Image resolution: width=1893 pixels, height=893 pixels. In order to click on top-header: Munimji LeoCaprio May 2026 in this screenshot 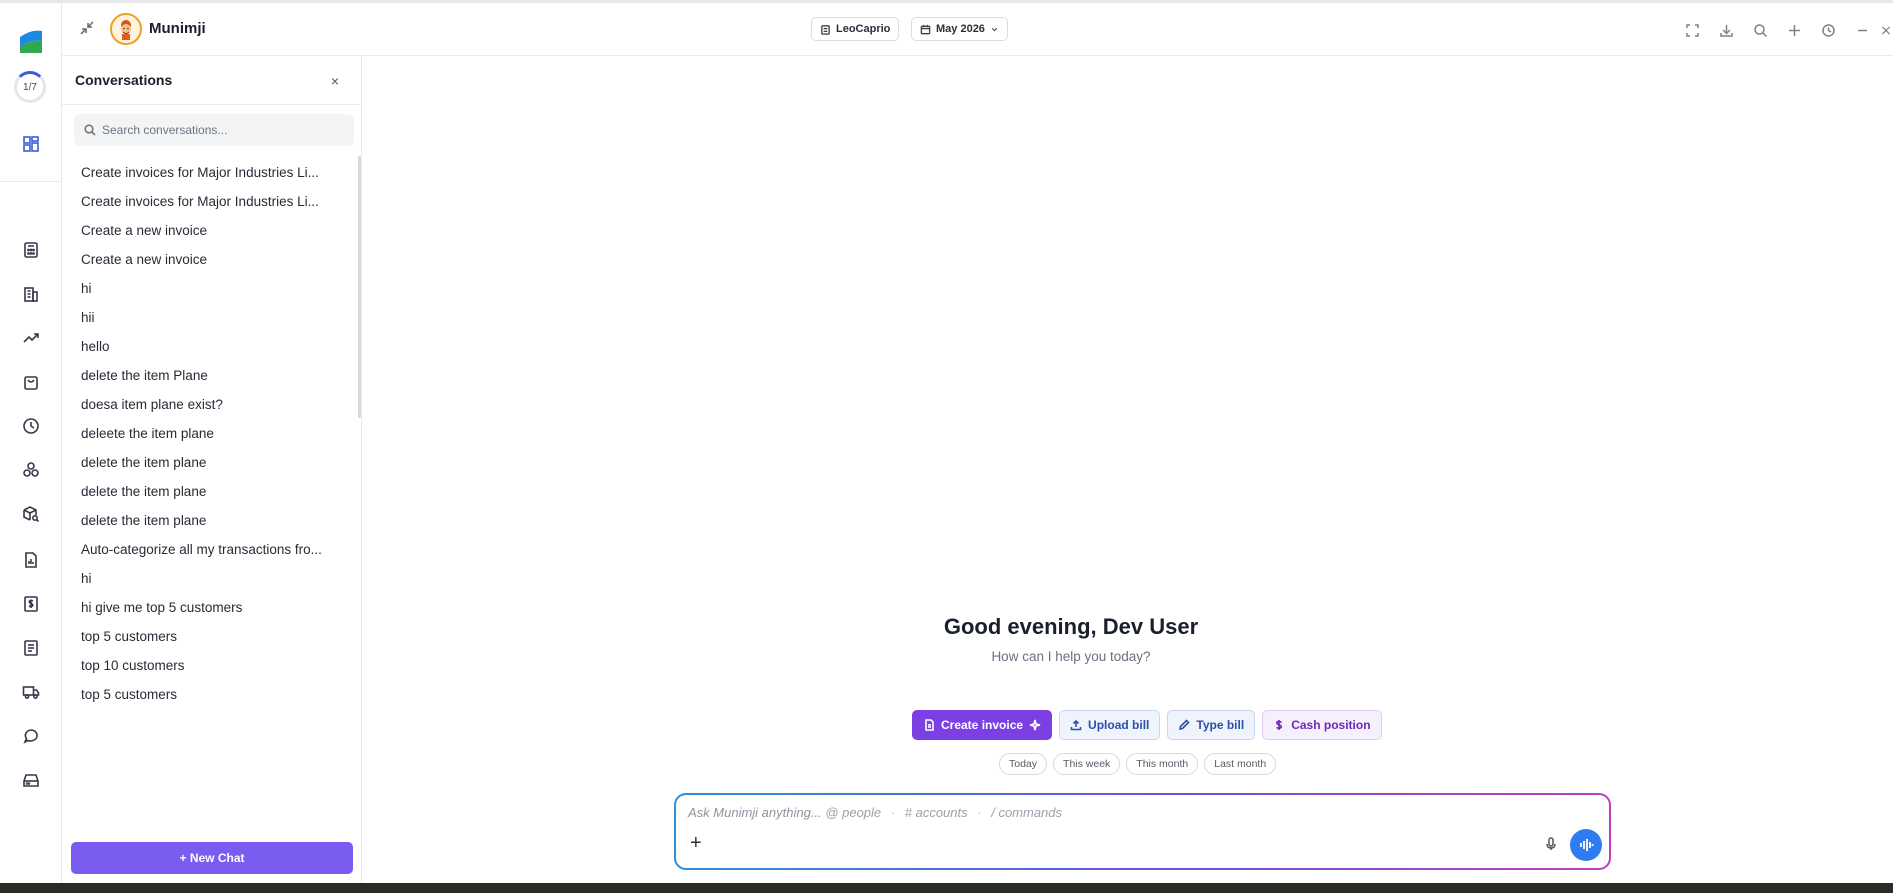, I will do `click(977, 29)`.